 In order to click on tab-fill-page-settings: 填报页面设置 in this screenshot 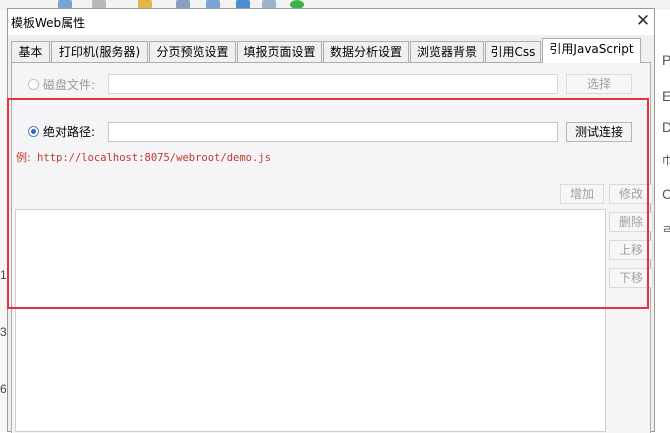, I will do `click(279, 51)`.